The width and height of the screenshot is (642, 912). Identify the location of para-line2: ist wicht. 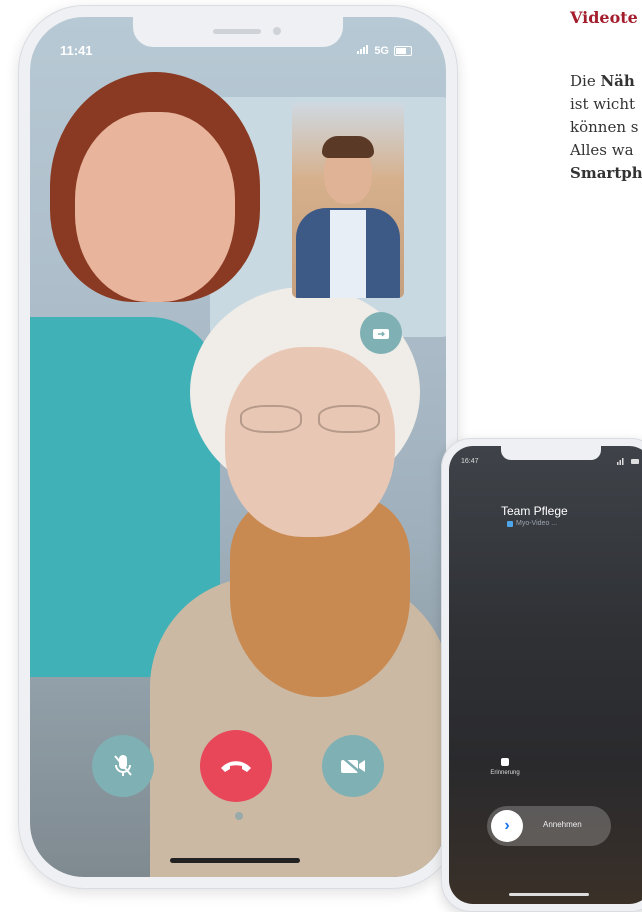
(603, 104).